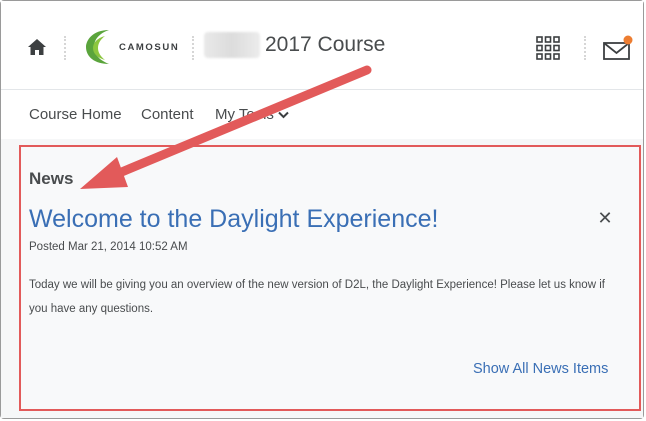 The image size is (646, 421). I want to click on logo-text: CAMOSUN, so click(149, 47).